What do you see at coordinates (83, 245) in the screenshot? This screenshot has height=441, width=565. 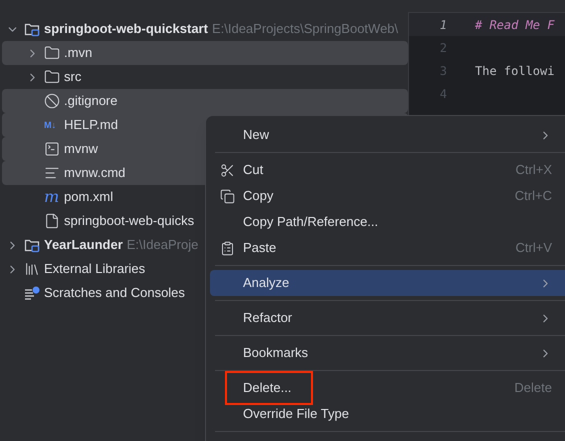 I see `tree-item-label: YearLaunder` at bounding box center [83, 245].